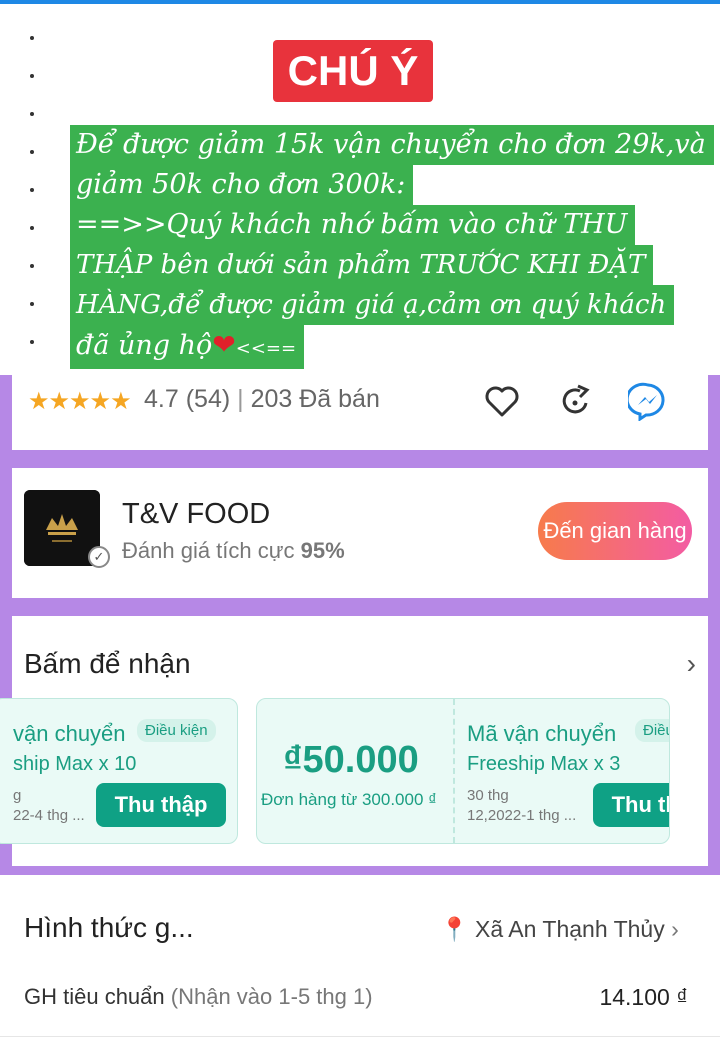 This screenshot has height=1054, width=720. What do you see at coordinates (69, 733) in the screenshot?
I see `voucher-title: vận chuyển` at bounding box center [69, 733].